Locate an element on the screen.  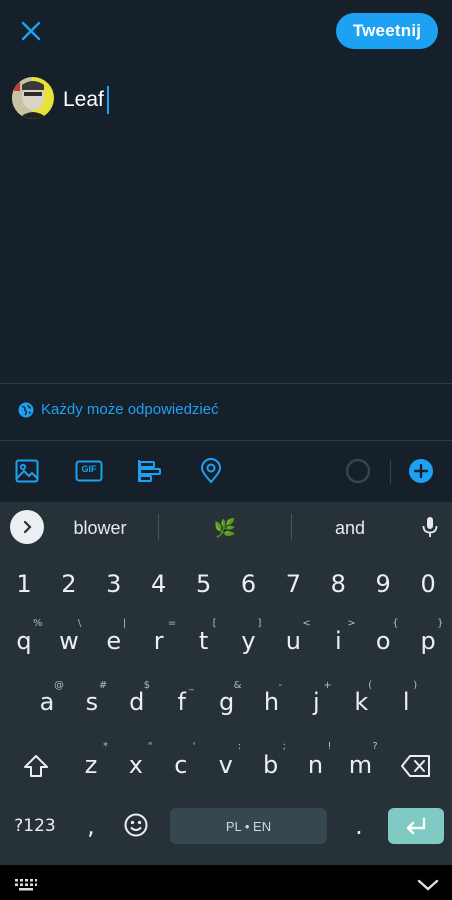
key-hint: - is located at coordinates (280, 685).